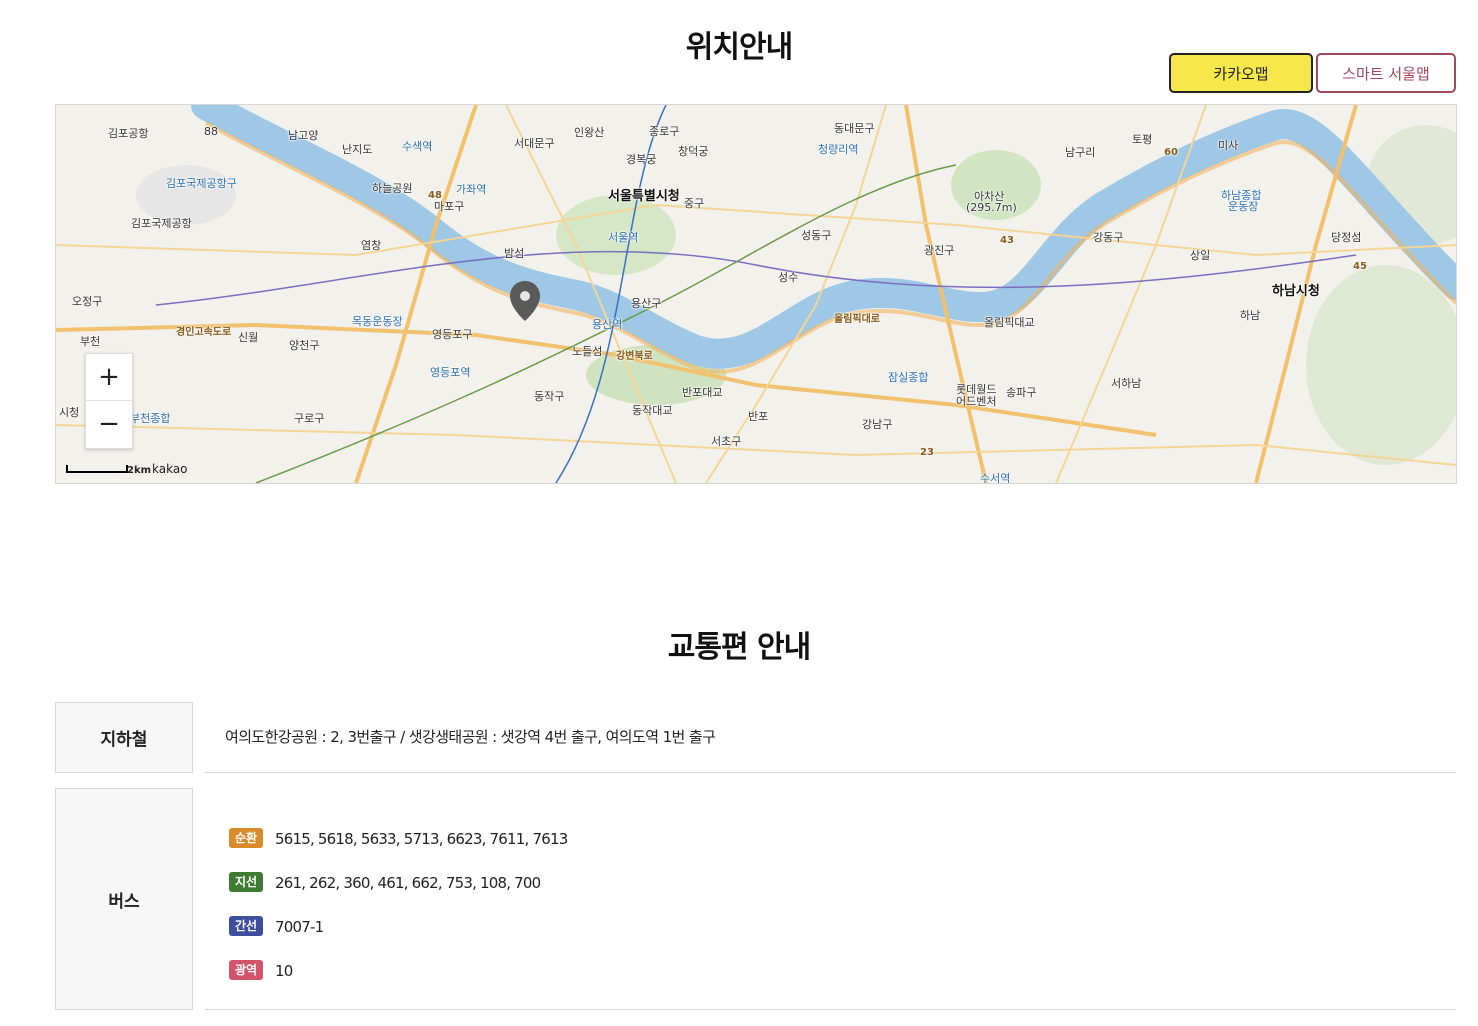 The width and height of the screenshot is (1478, 1026). I want to click on bus-numbers: 7007-1, so click(299, 927).